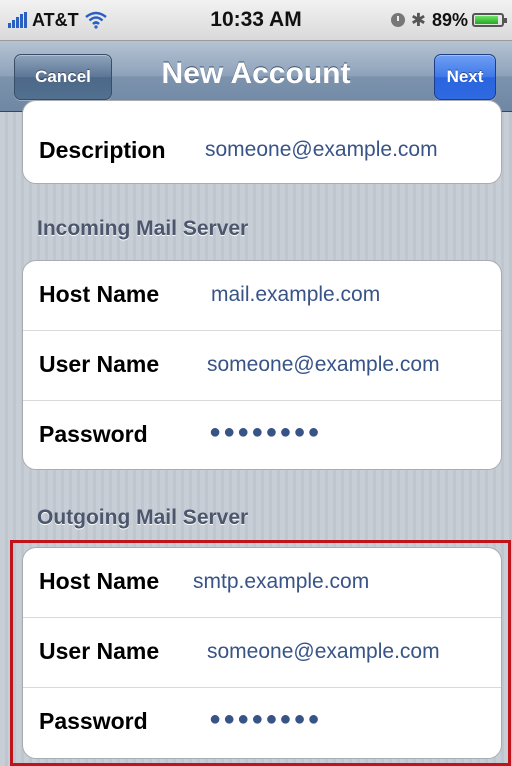  Describe the element at coordinates (321, 150) in the screenshot. I see `description-field: someone@example.com` at that location.